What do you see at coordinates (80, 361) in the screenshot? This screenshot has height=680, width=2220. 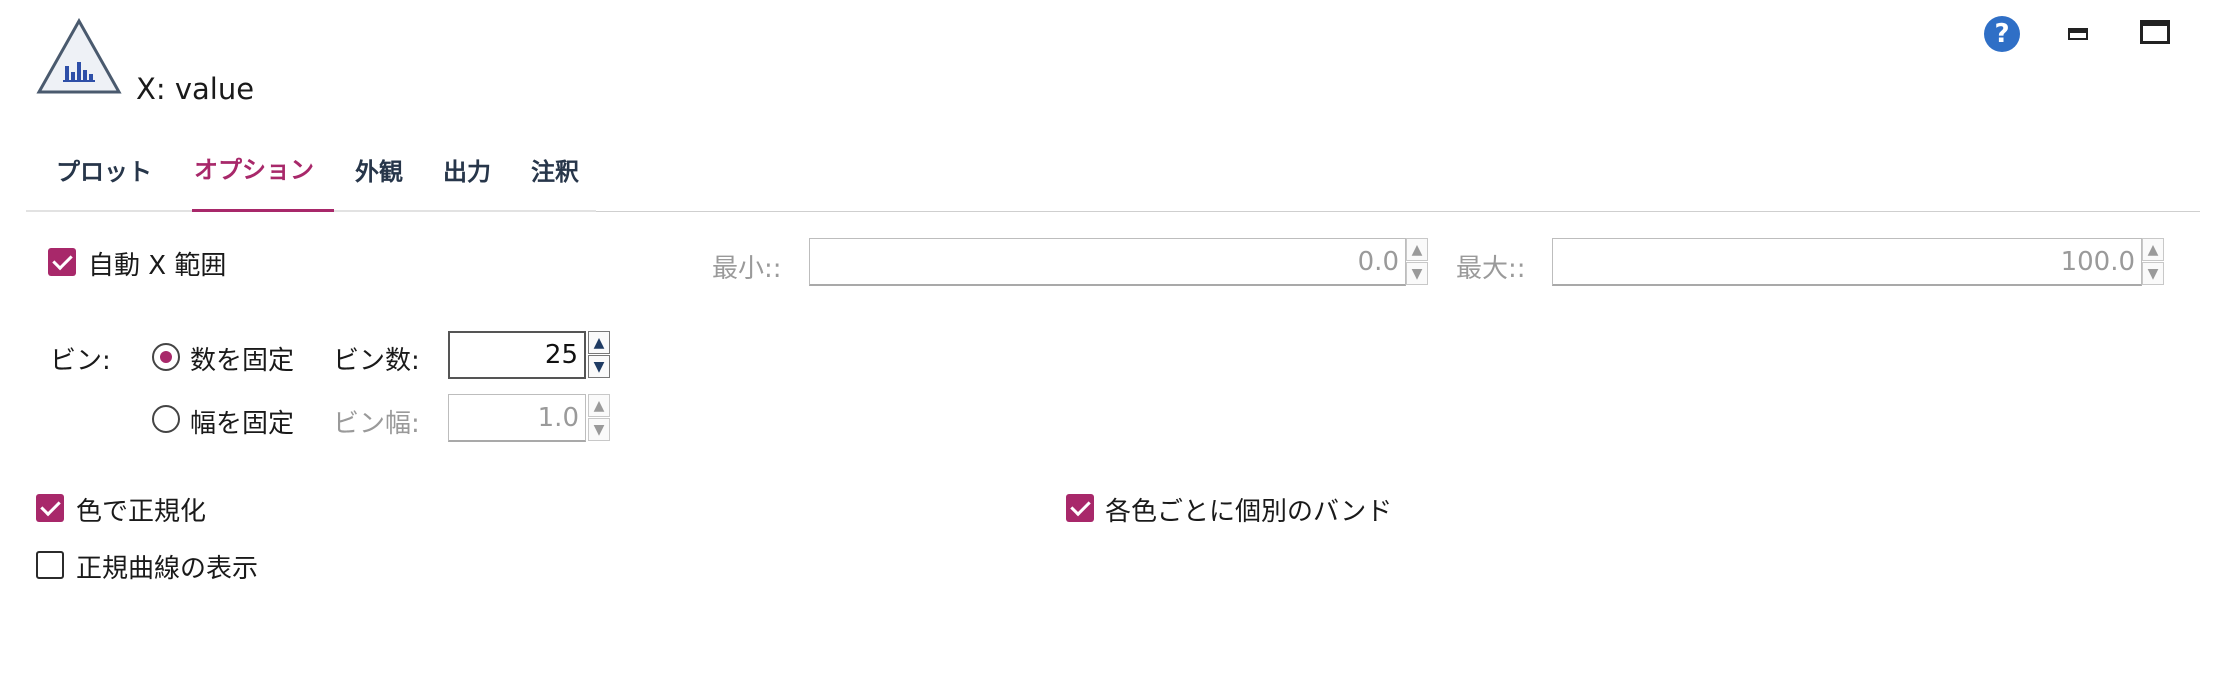 I see `bins-label: ビン:` at bounding box center [80, 361].